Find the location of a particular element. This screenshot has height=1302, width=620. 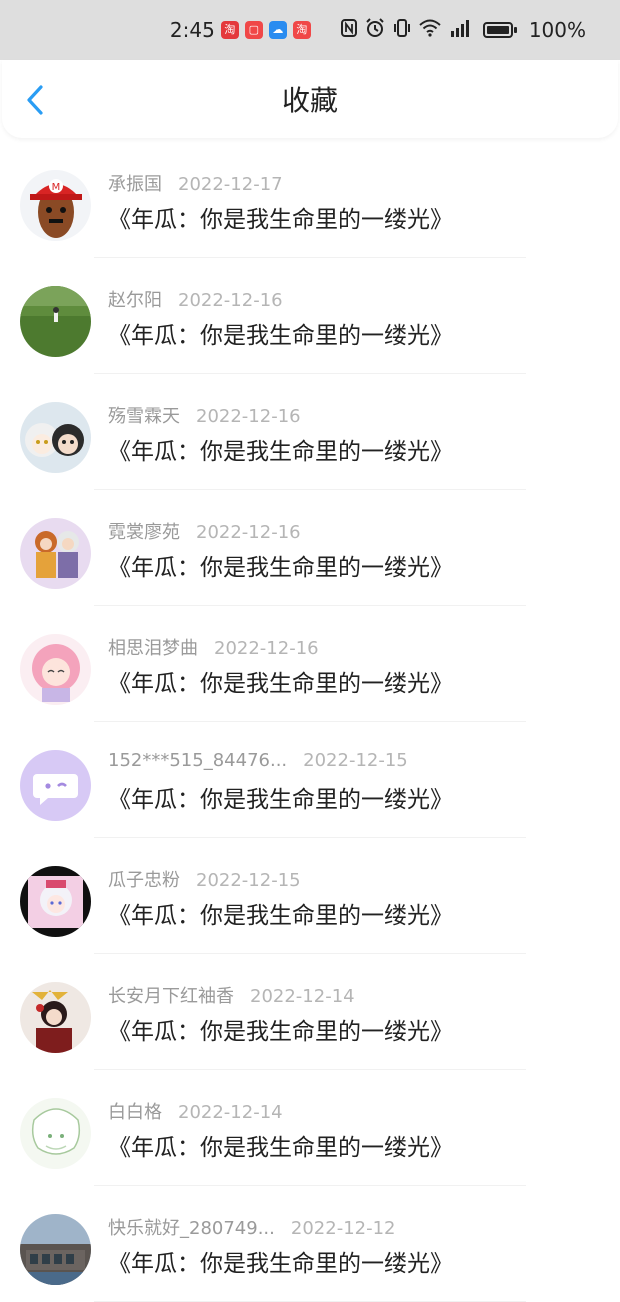

deal-app-icon: 淘 is located at coordinates (301, 30).